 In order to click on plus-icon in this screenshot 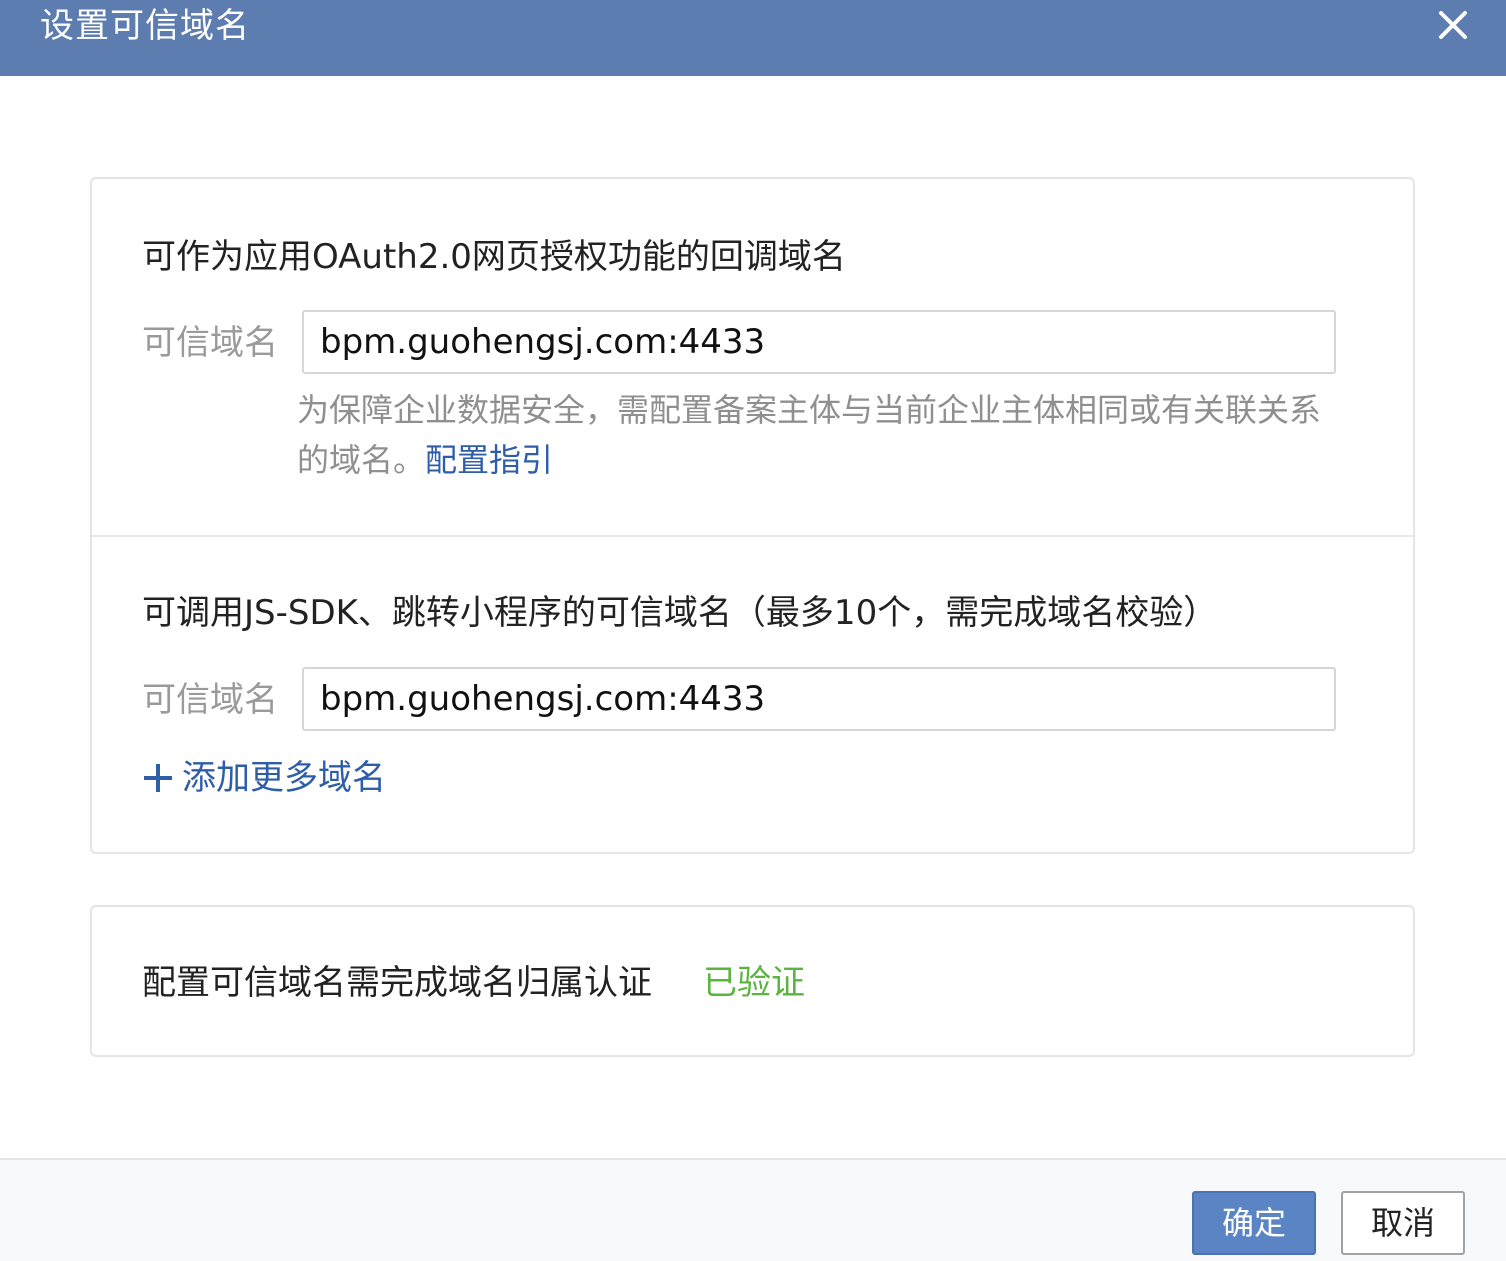, I will do `click(158, 778)`.